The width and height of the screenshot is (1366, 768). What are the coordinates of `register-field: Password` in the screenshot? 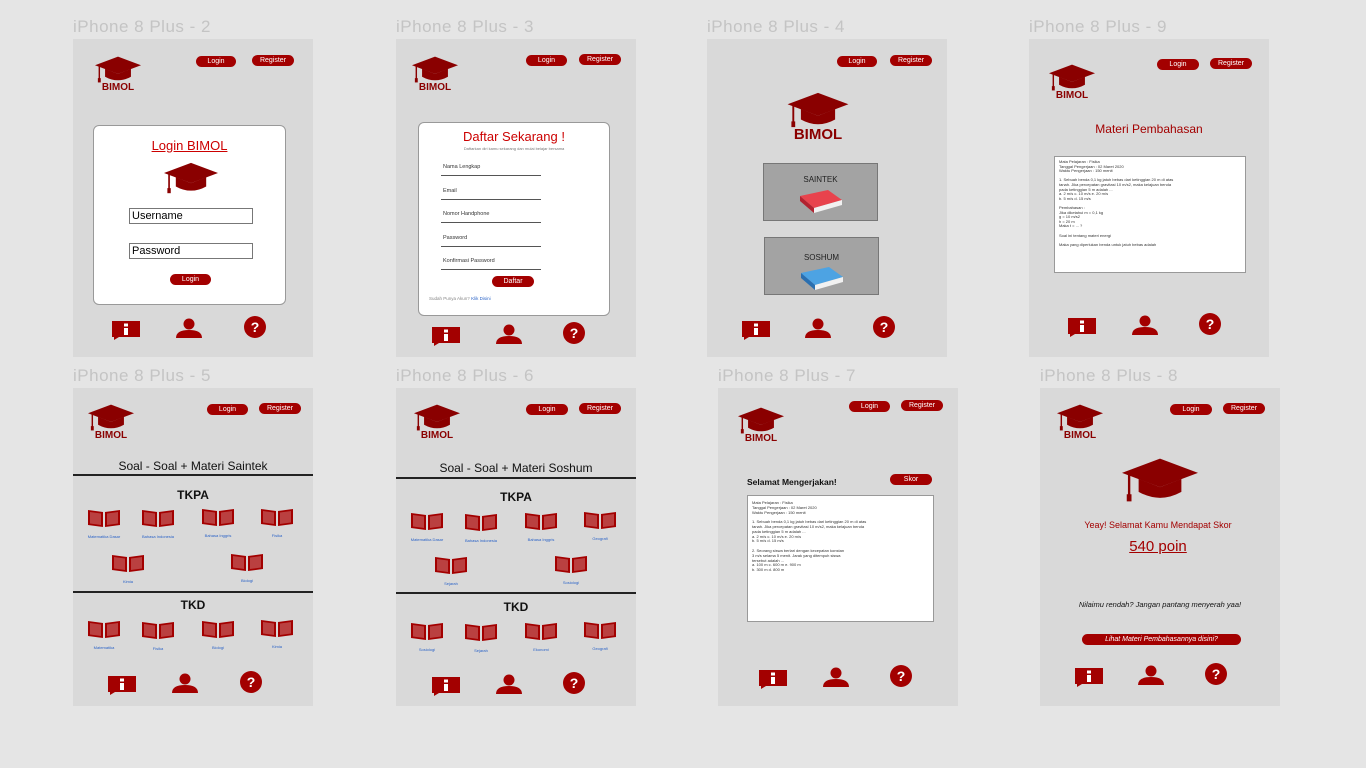 It's located at (491, 240).